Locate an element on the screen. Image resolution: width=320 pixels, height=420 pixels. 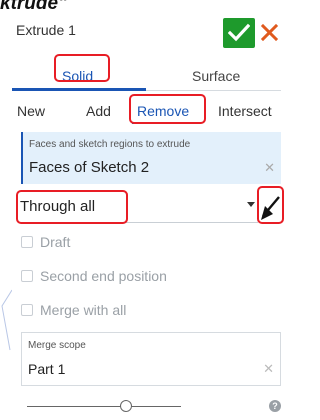
merge-all-option: Merge with all is located at coordinates (151, 311).